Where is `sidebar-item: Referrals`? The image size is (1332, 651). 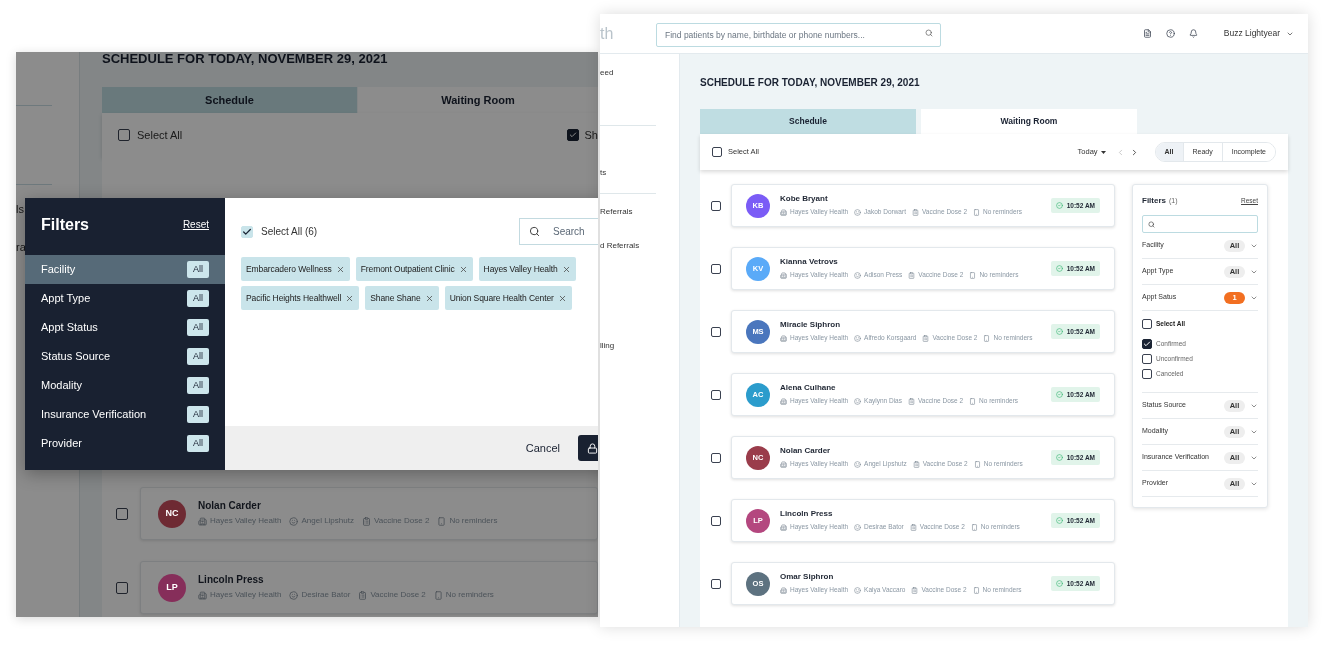
sidebar-item: Referrals is located at coordinates (639, 212).